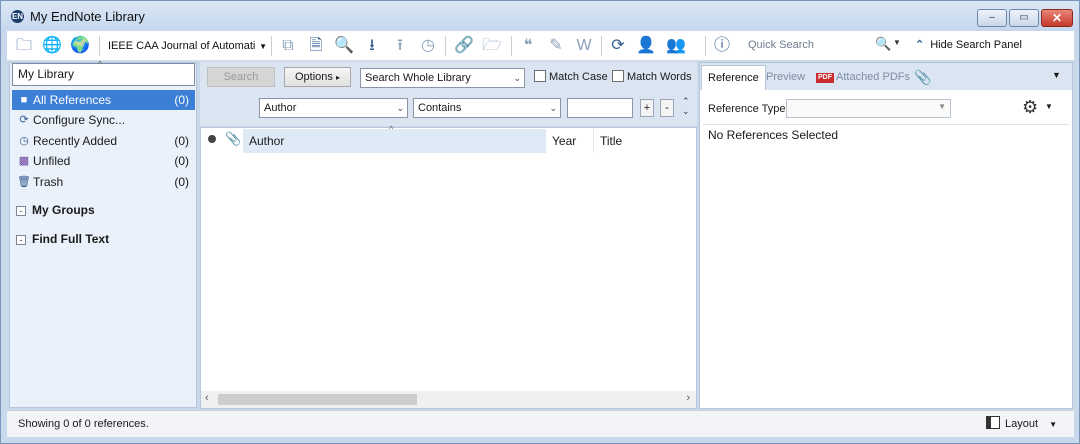 This screenshot has width=1080, height=444. What do you see at coordinates (400, 46) in the screenshot?
I see `export-icon: ⭱` at bounding box center [400, 46].